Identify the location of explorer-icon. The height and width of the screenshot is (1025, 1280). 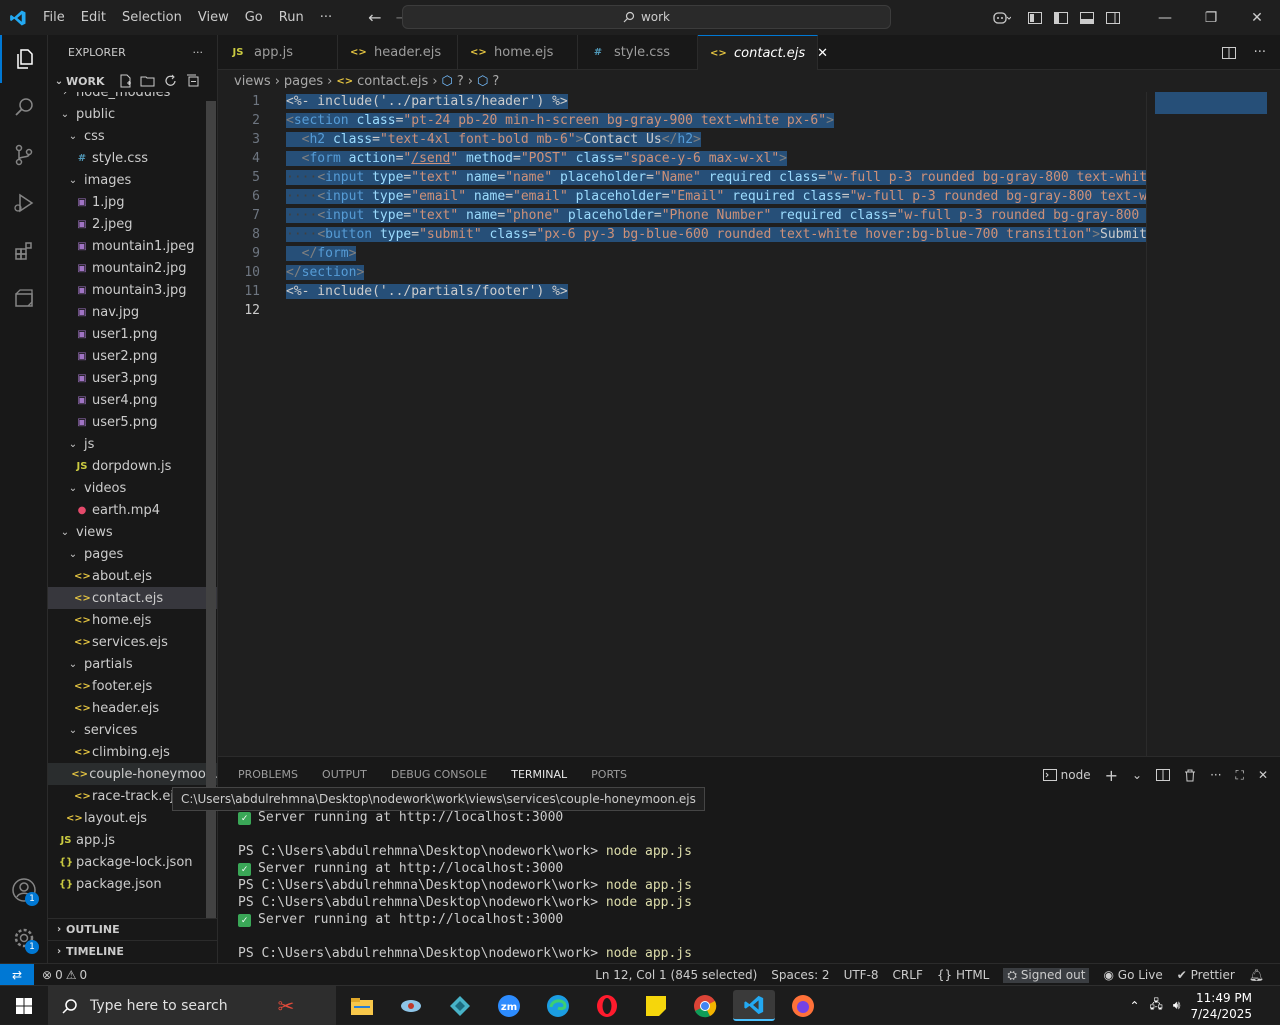
(24, 59).